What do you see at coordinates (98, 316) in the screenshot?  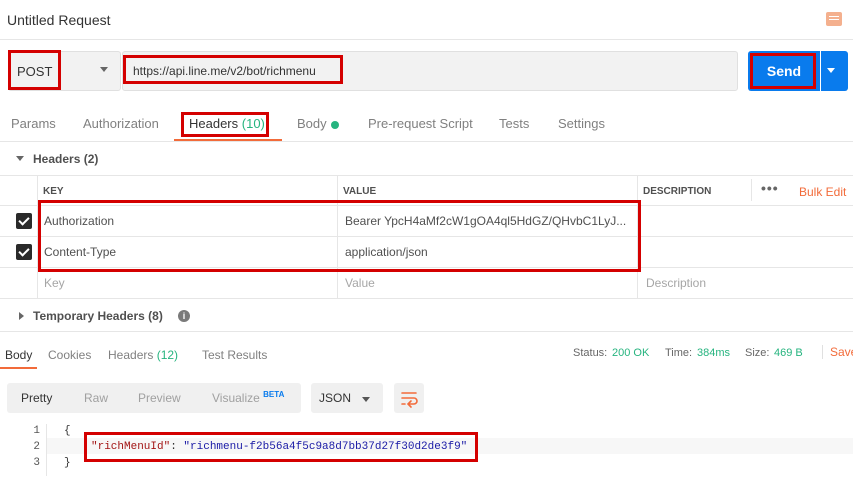 I see `temporary-headers-toggle: Temporary Headers (8)` at bounding box center [98, 316].